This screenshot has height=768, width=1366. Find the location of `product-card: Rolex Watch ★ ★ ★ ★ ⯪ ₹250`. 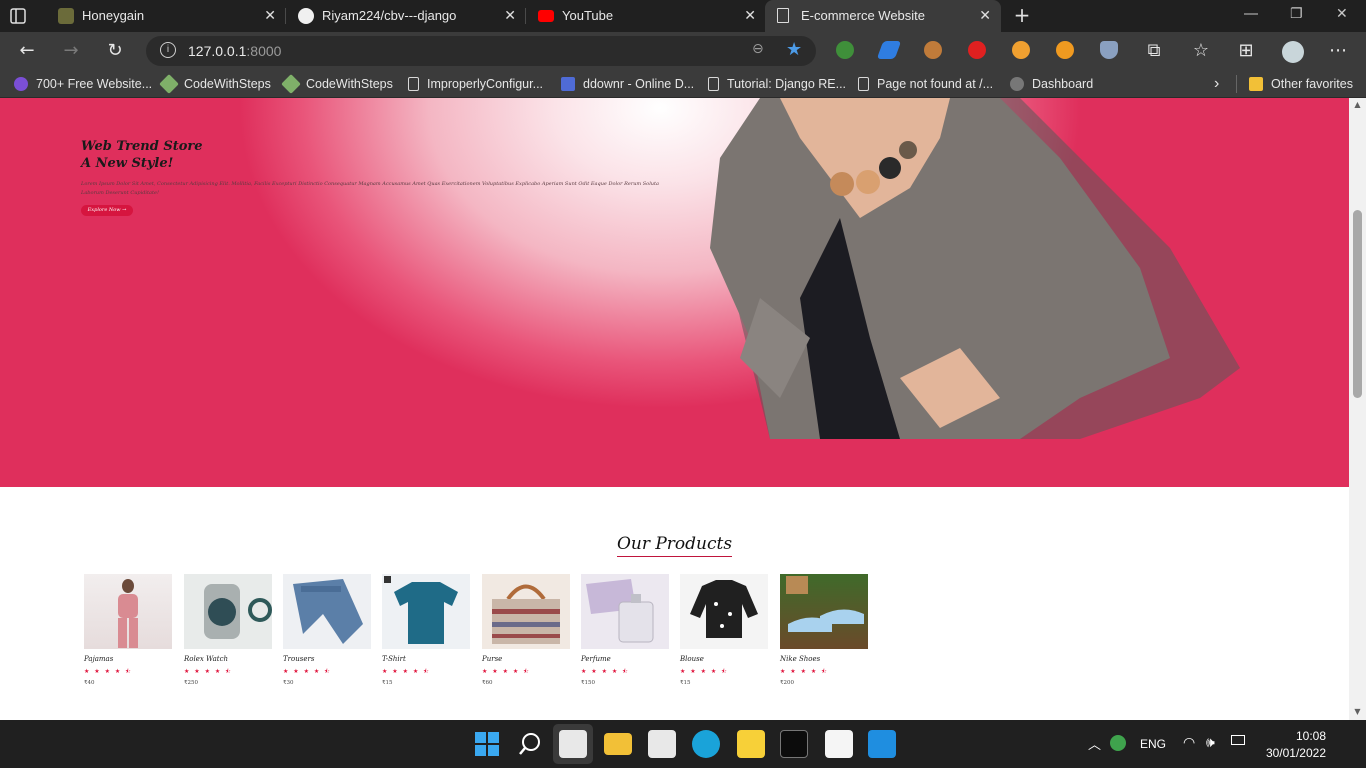

product-card: Rolex Watch ★ ★ ★ ★ ⯪ ₹250 is located at coordinates (228, 634).